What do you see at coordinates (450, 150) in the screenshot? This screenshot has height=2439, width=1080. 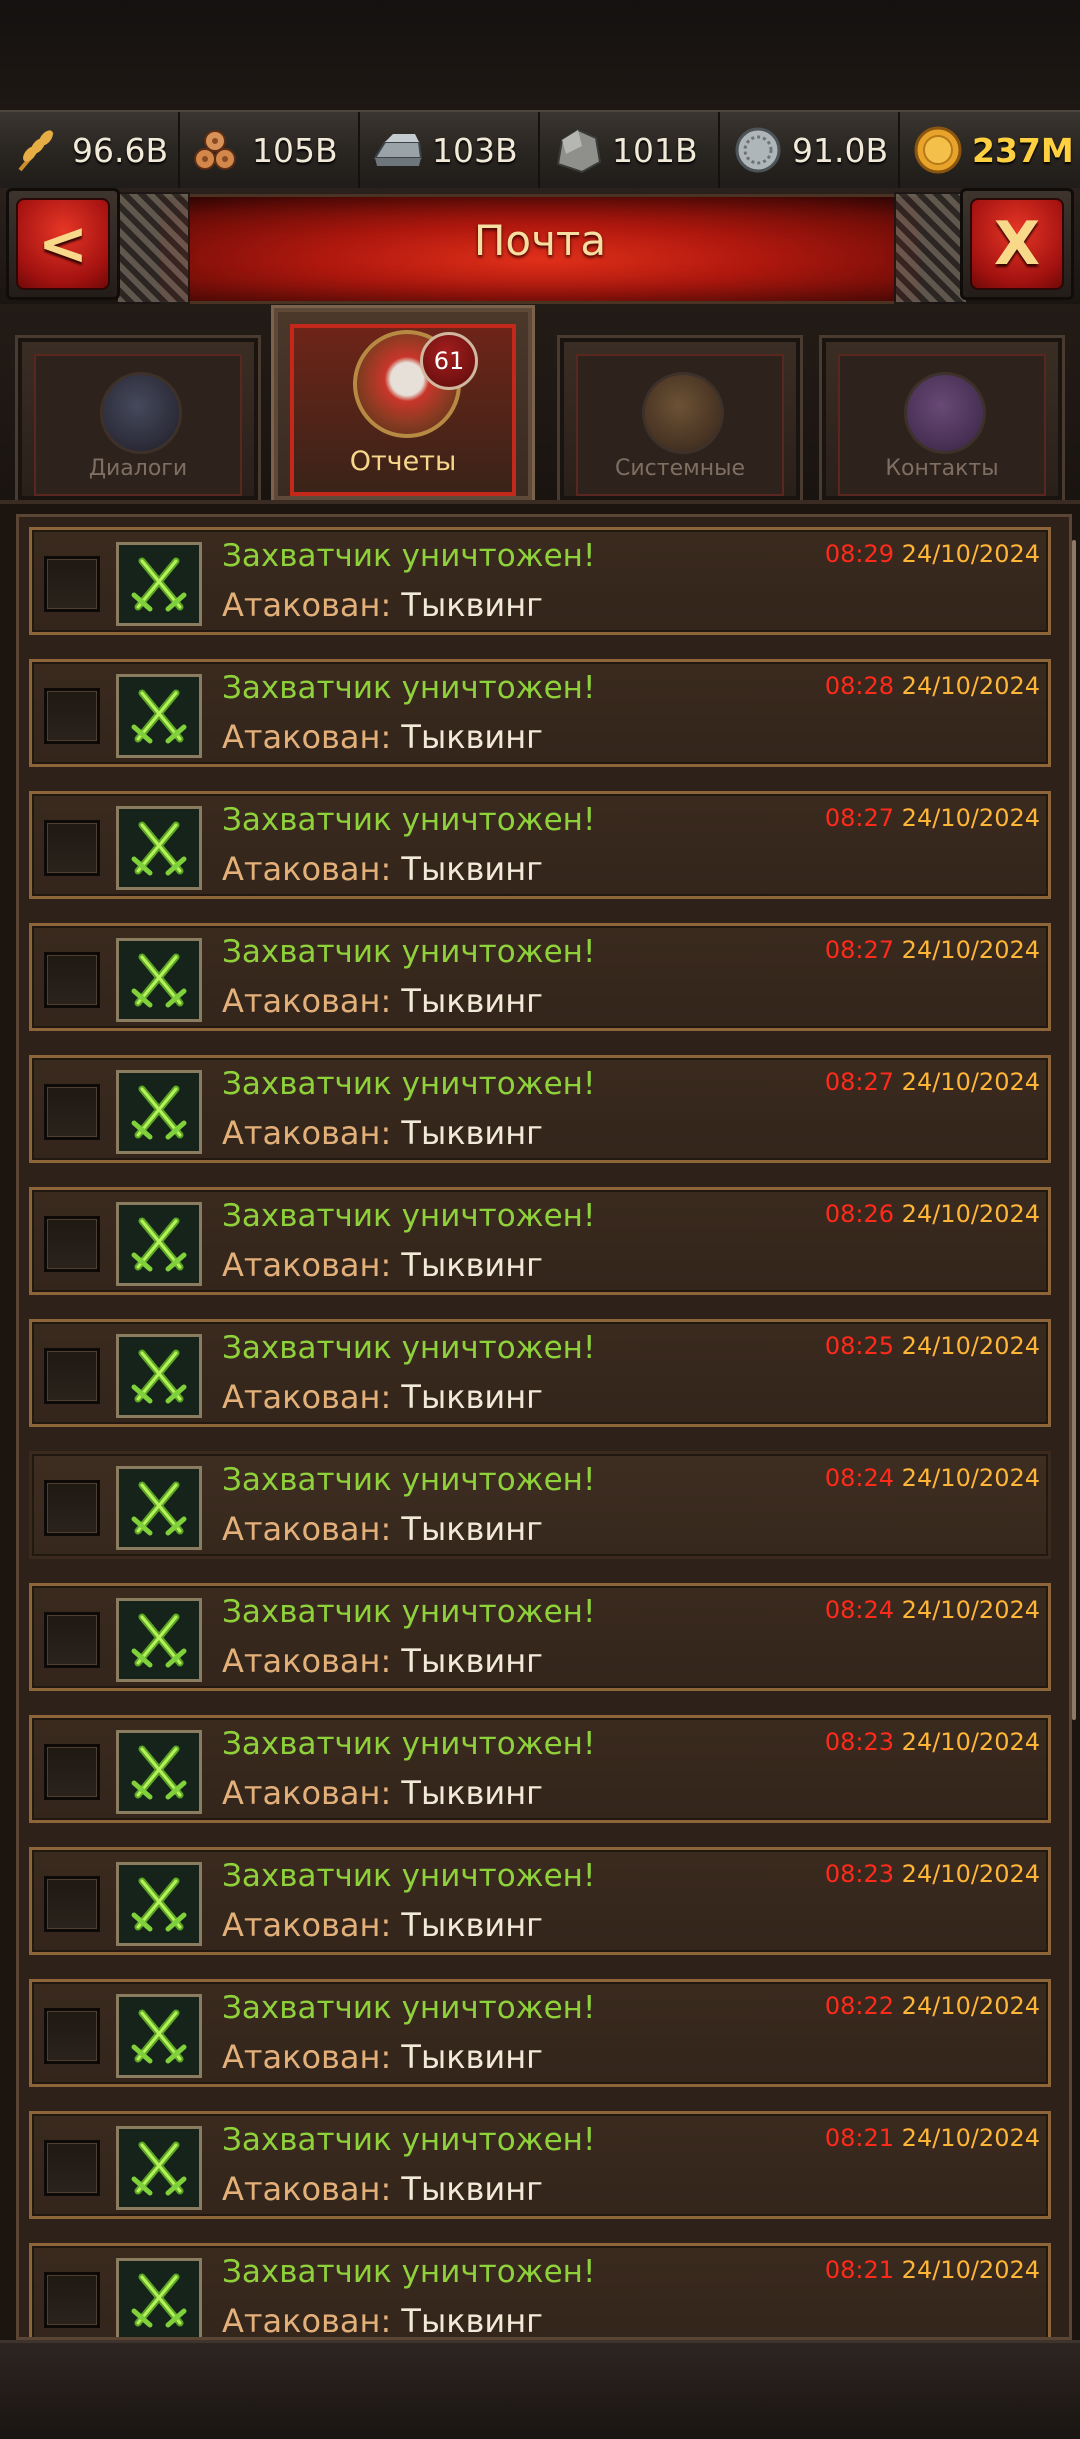 I see `resource-iron: 103B` at bounding box center [450, 150].